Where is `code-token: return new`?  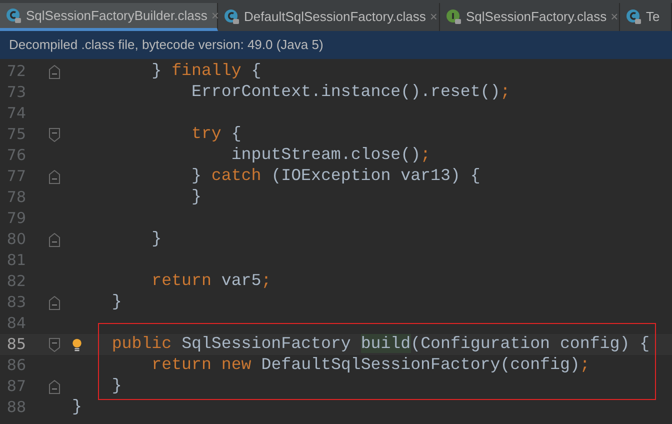 code-token: return new is located at coordinates (202, 364).